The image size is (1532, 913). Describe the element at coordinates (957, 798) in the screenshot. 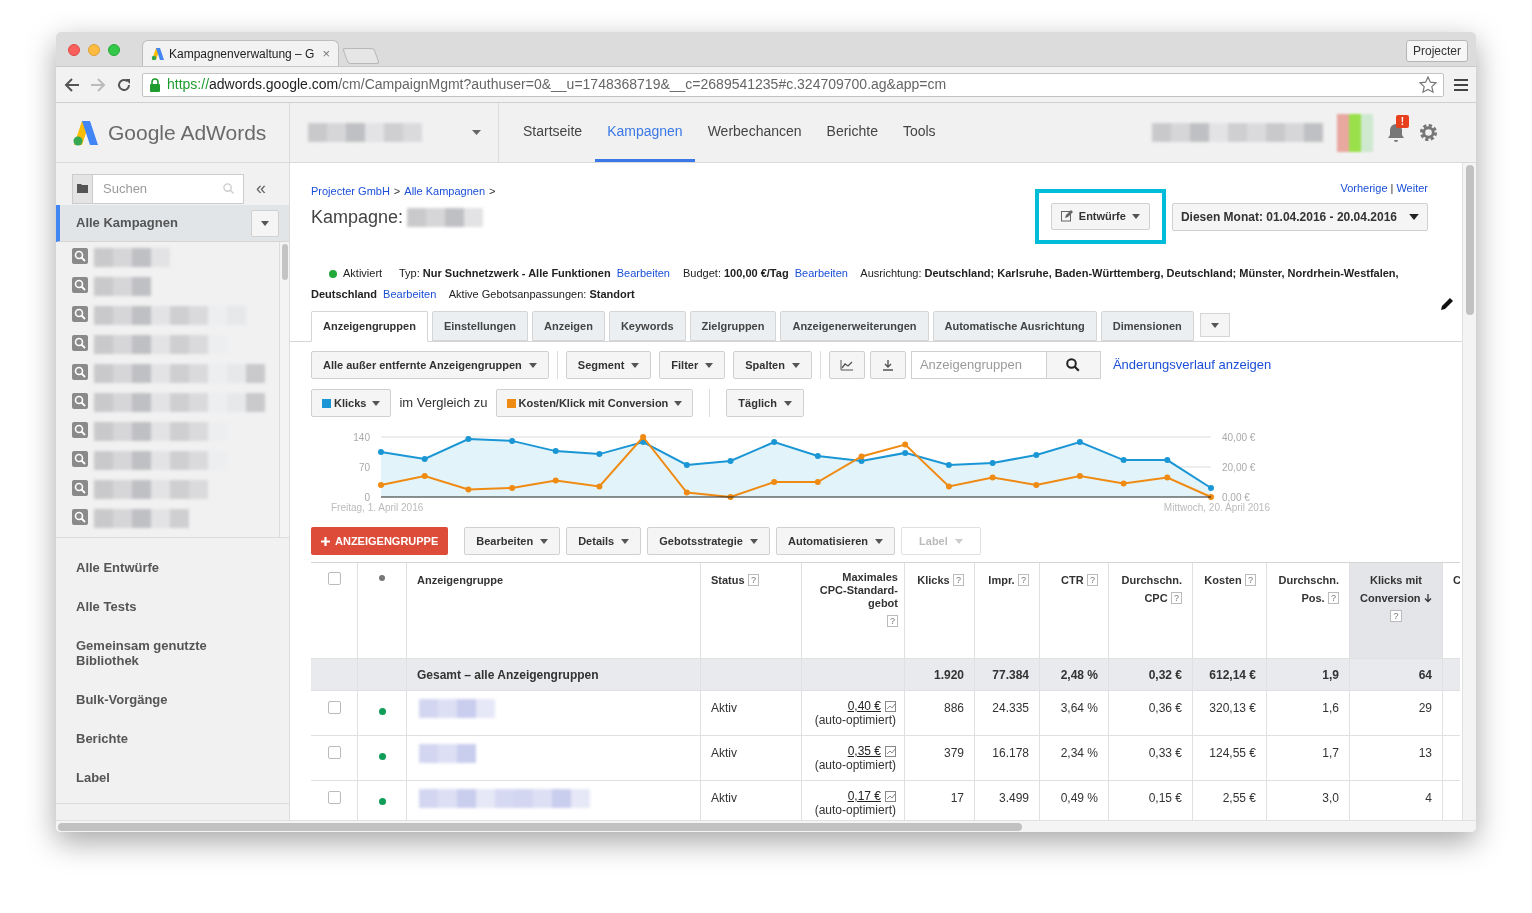

I see `table-cell: 17` at that location.